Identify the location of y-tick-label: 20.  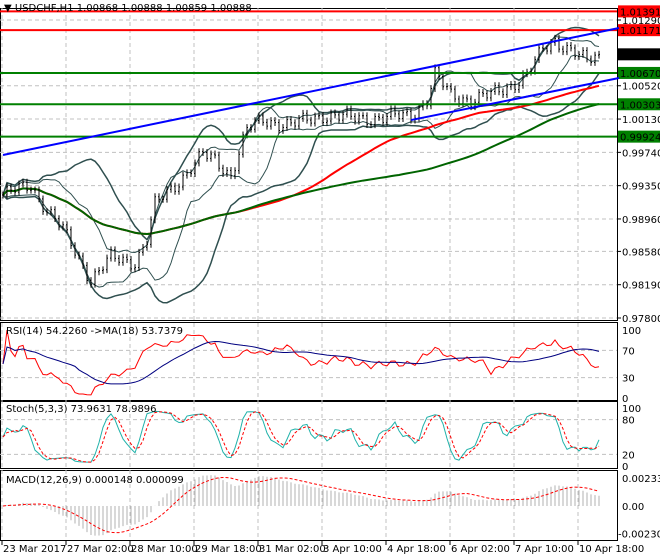
(628, 455).